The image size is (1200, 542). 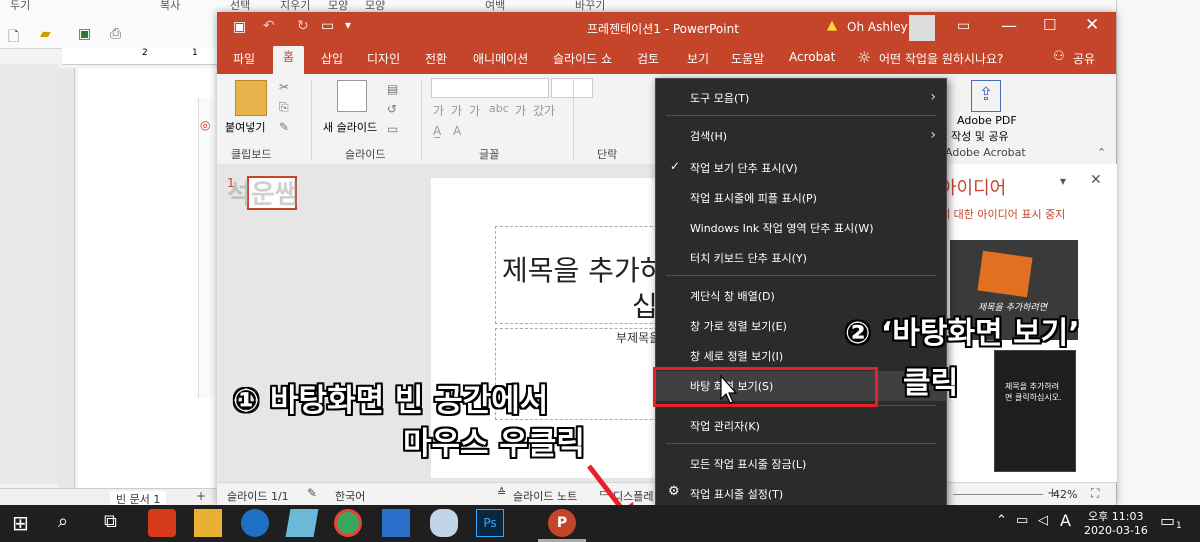 What do you see at coordinates (205, 248) in the screenshot?
I see `bg-sidebar-strip` at bounding box center [205, 248].